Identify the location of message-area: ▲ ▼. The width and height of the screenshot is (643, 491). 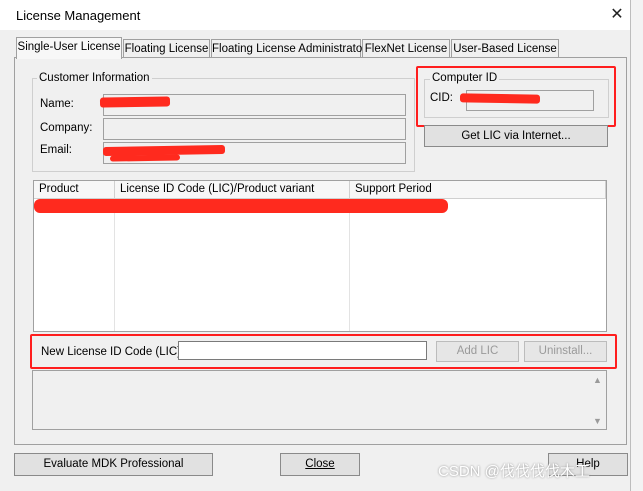
(319, 400).